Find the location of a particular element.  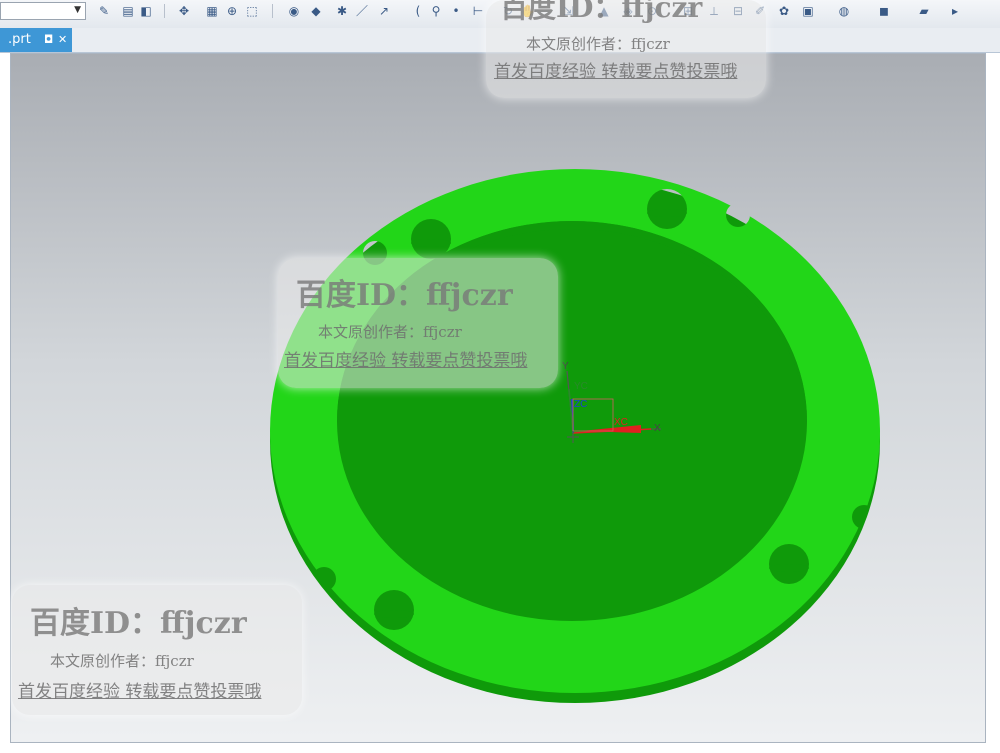

layer-icon: ▤ is located at coordinates (128, 11).